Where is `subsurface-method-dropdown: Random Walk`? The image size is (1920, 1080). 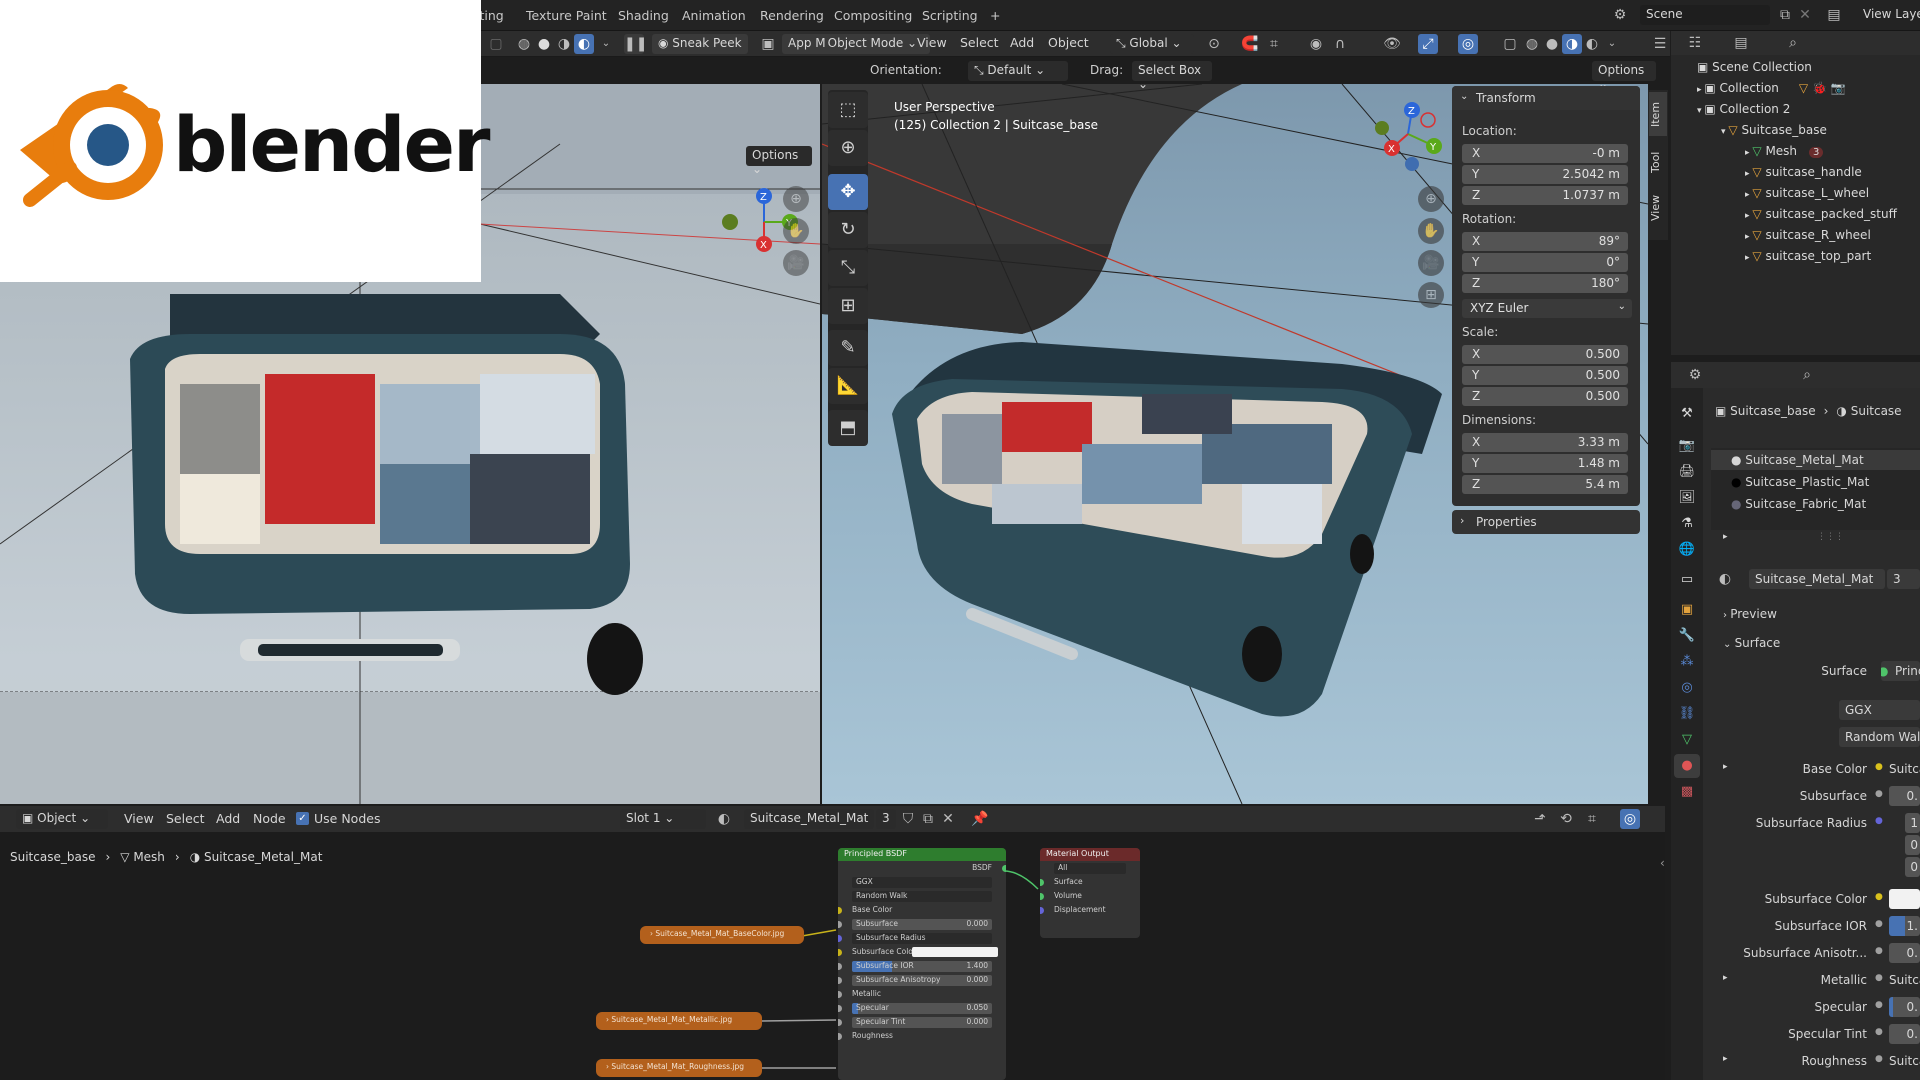 subsurface-method-dropdown: Random Walk is located at coordinates (922, 896).